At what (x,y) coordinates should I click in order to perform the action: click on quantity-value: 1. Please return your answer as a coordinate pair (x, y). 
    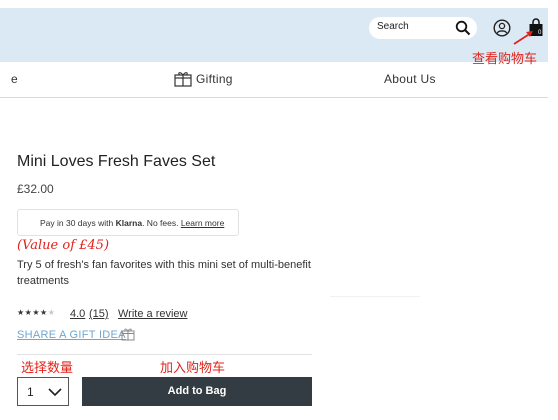
    Looking at the image, I should click on (30, 392).